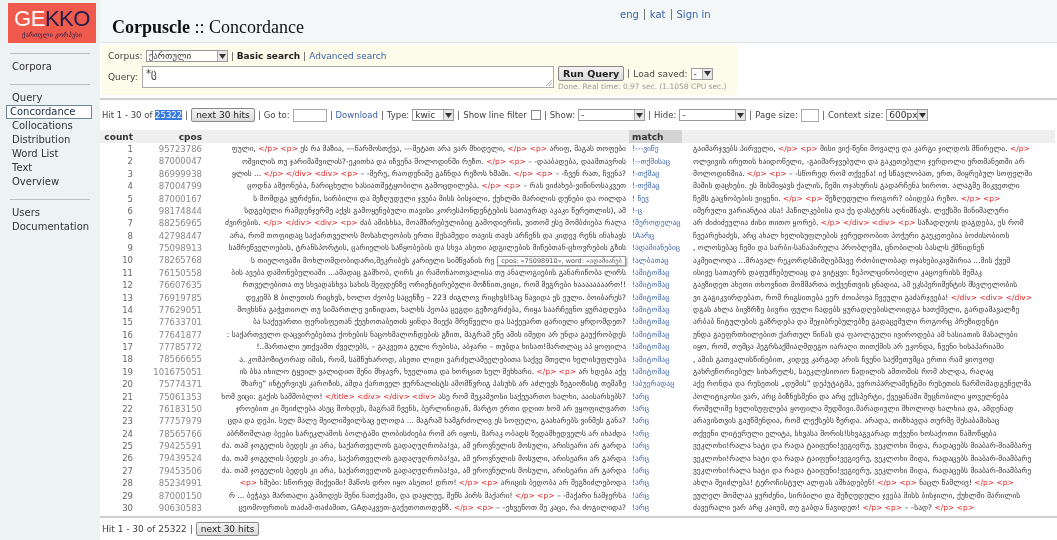 Image resolution: width=1057 pixels, height=540 pixels. Describe the element at coordinates (50, 154) in the screenshot. I see `sidebar-item: Word List` at that location.